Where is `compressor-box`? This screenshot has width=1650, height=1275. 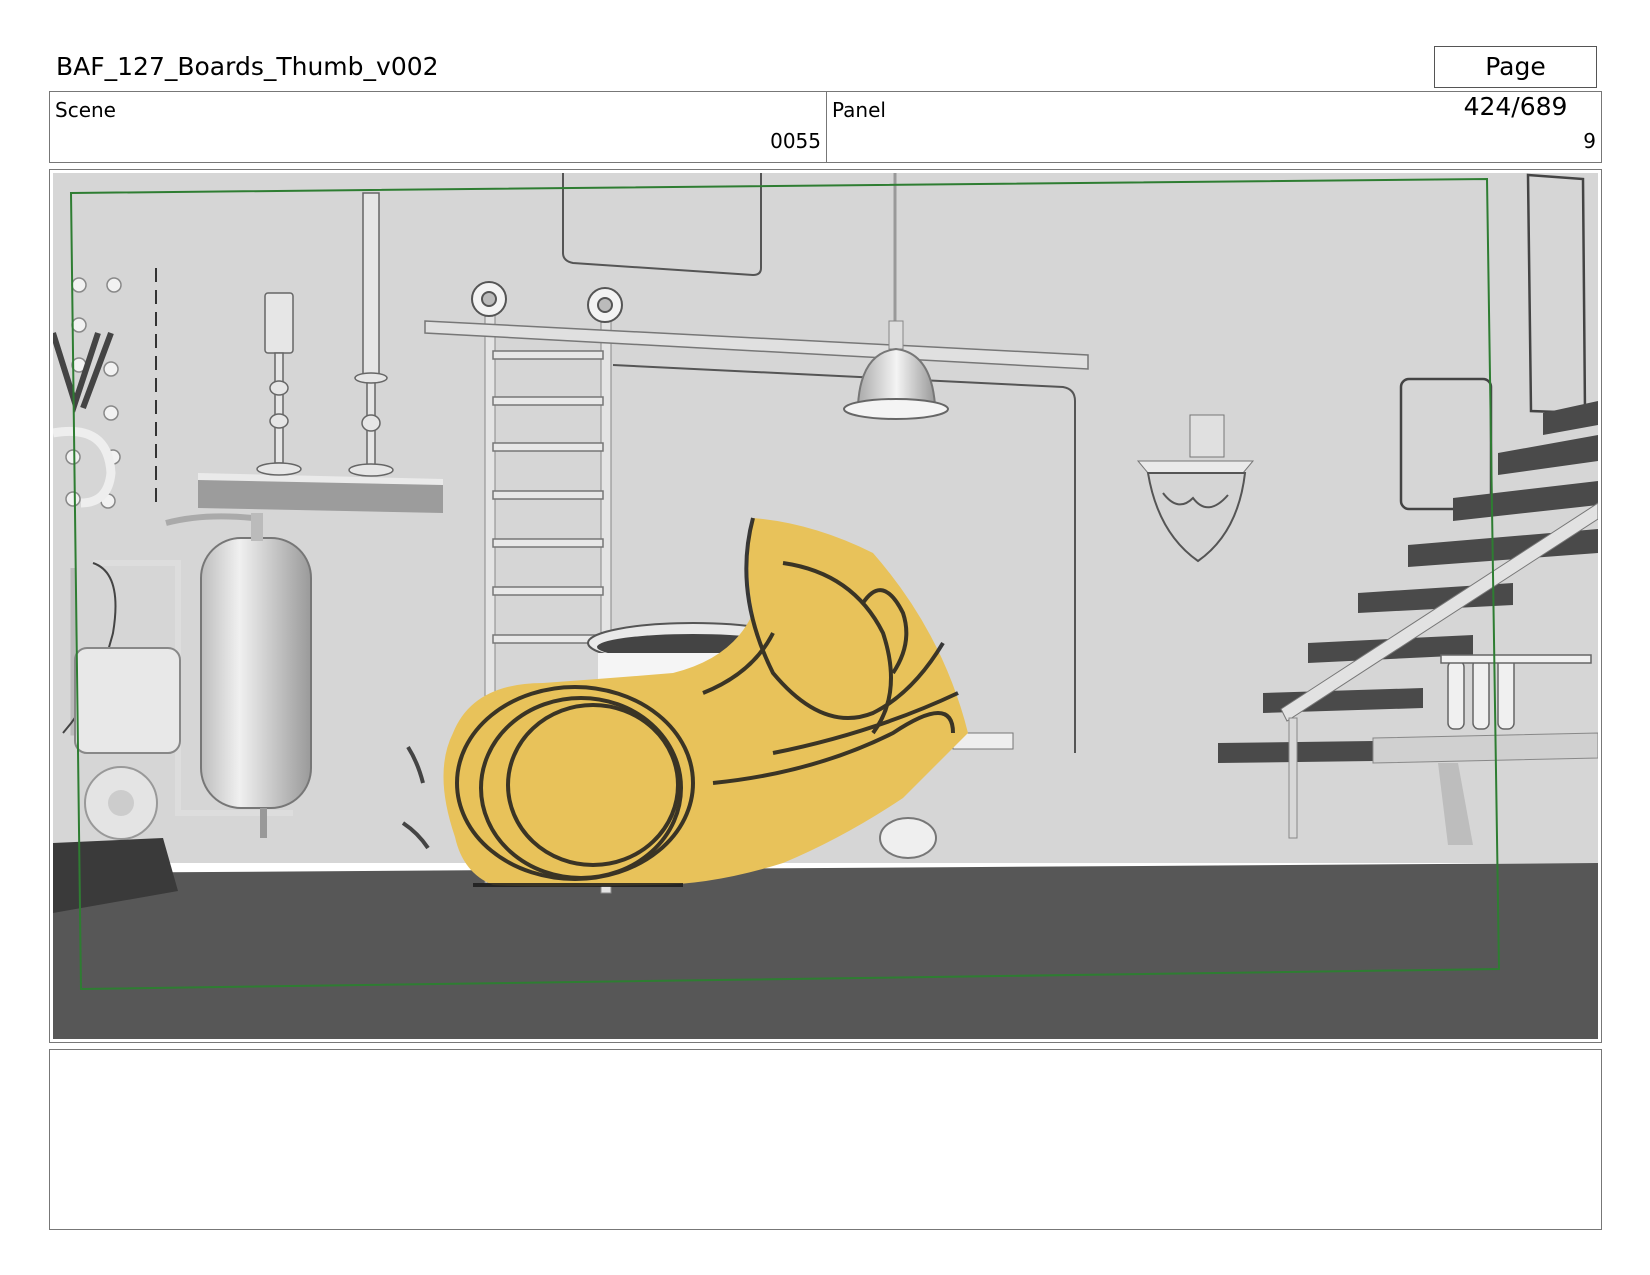 compressor-box is located at coordinates (127, 700).